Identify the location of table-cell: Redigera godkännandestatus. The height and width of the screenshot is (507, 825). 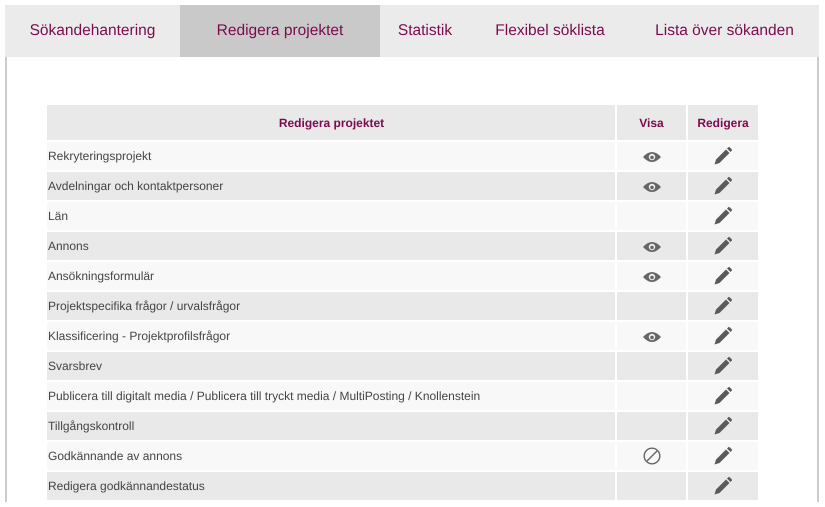
(331, 486).